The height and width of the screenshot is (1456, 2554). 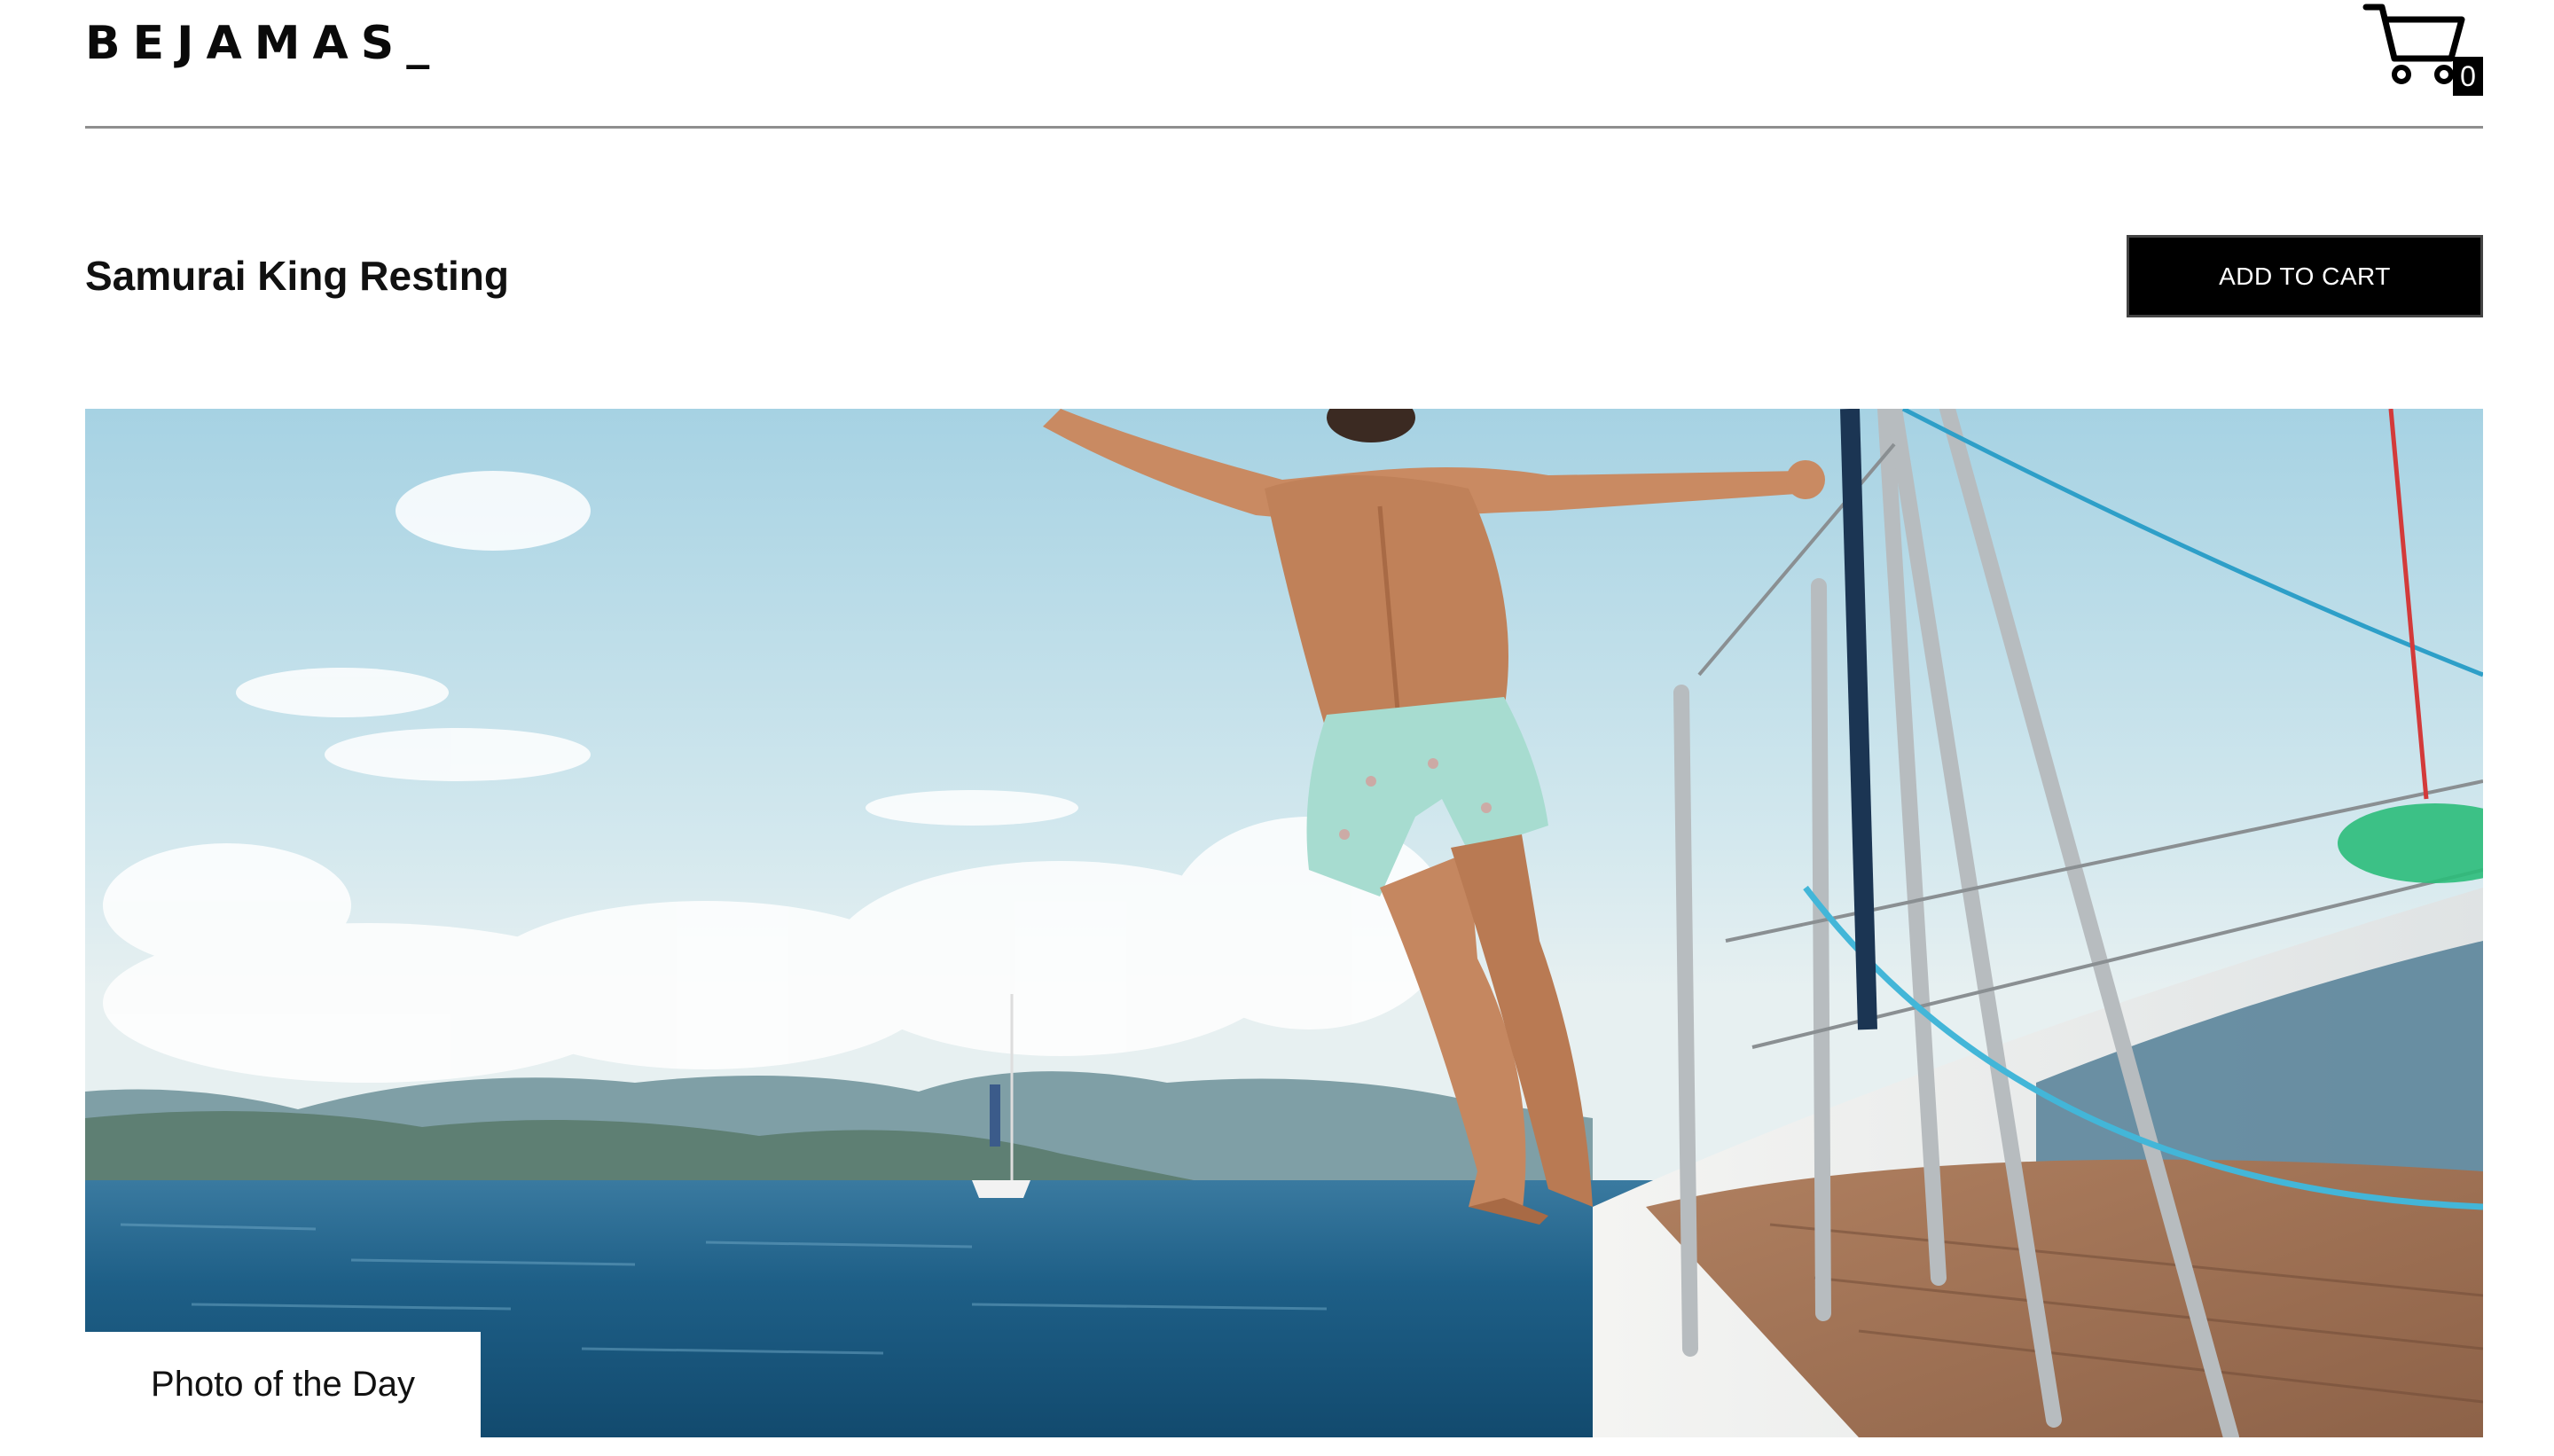 I want to click on photo-caption: Photo of the Day, so click(x=283, y=1384).